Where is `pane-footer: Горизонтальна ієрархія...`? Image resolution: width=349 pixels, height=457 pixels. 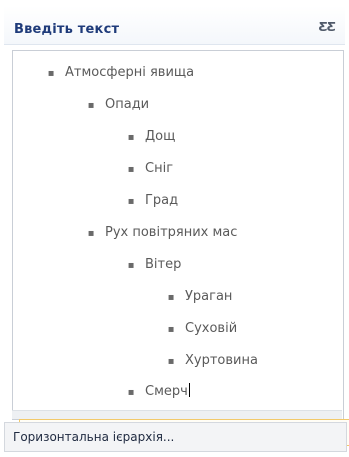
pane-footer: Горизонтальна ієрархія... is located at coordinates (175, 437).